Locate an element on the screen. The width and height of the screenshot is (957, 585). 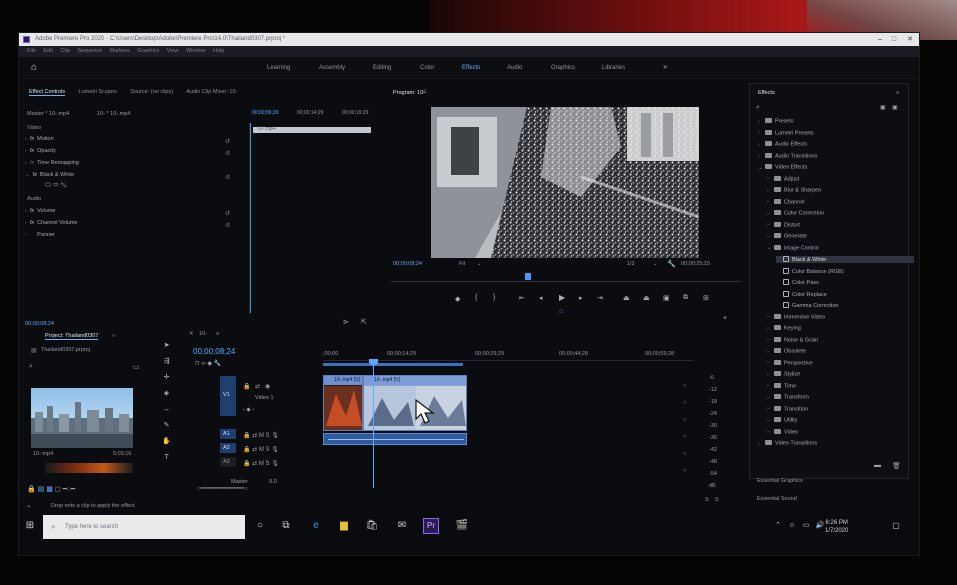
yuv-effects-icon: ▣ is located at coordinates (895, 107).